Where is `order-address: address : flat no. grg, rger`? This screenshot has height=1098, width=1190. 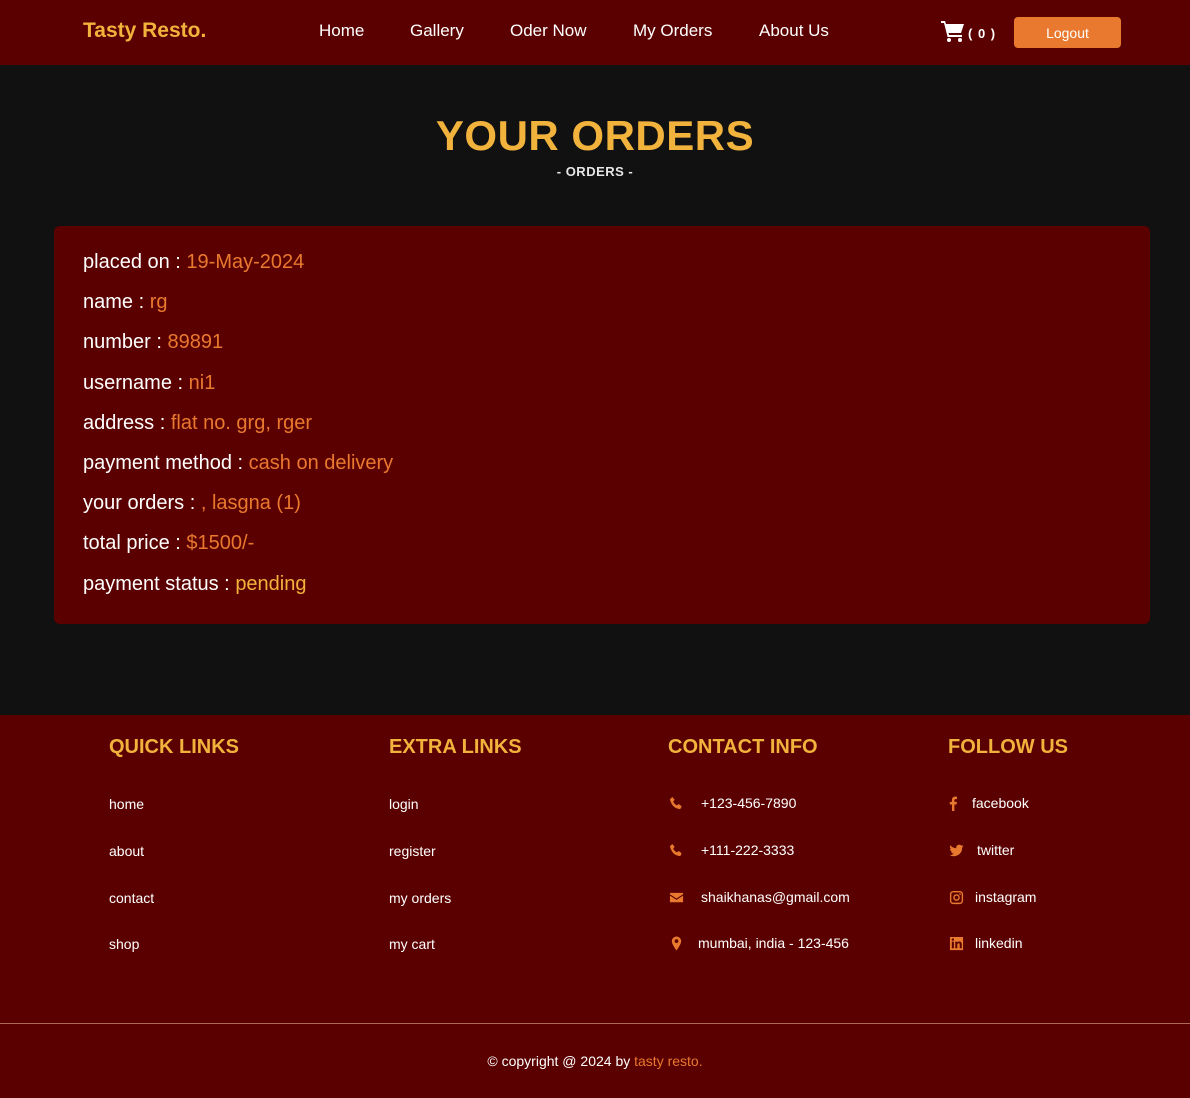 order-address: address : flat no. grg, rger is located at coordinates (197, 423).